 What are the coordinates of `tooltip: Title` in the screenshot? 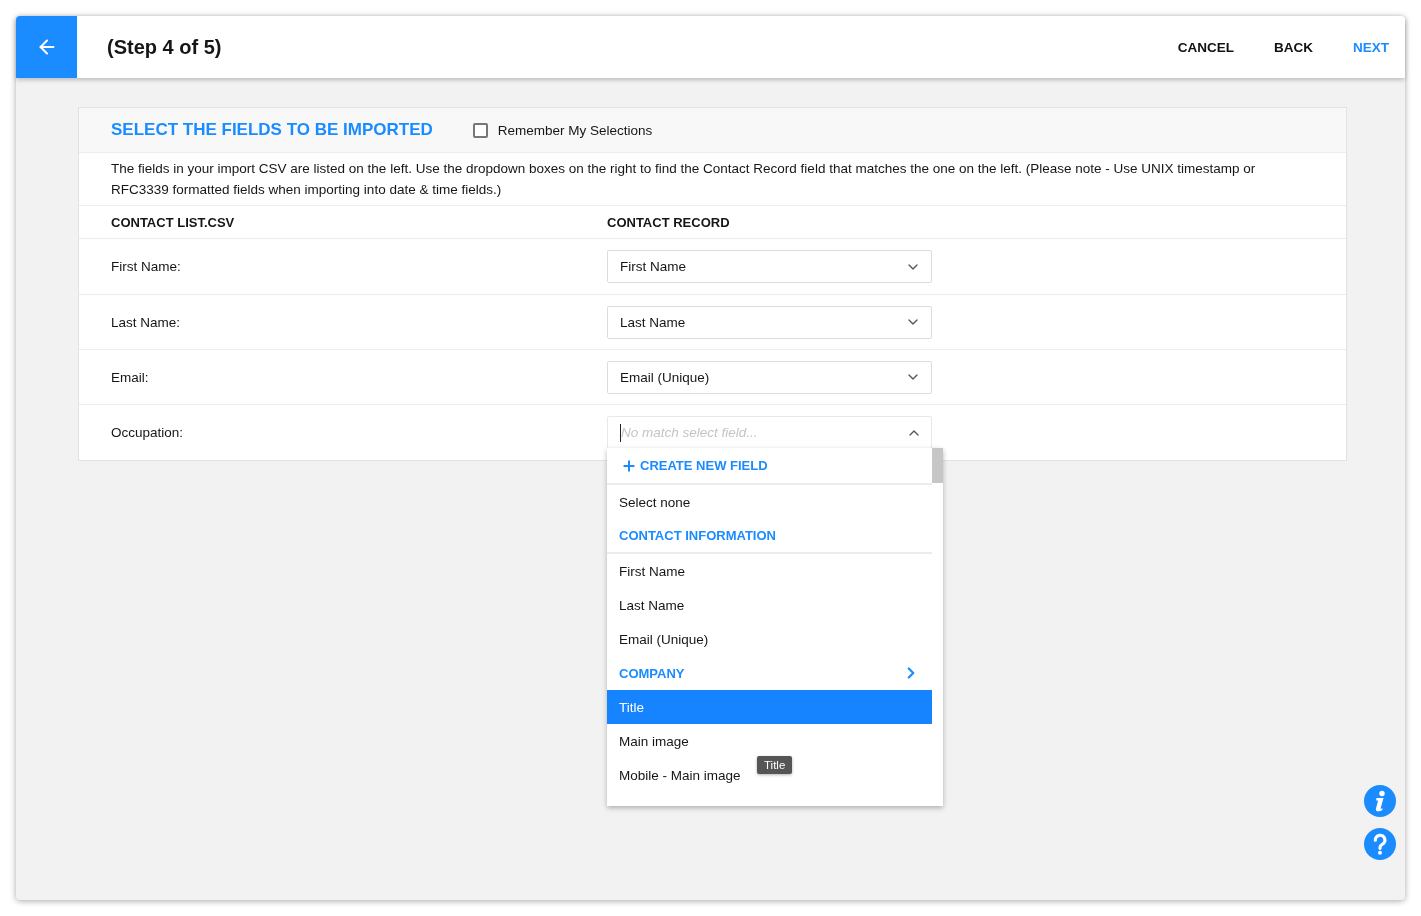 It's located at (775, 765).